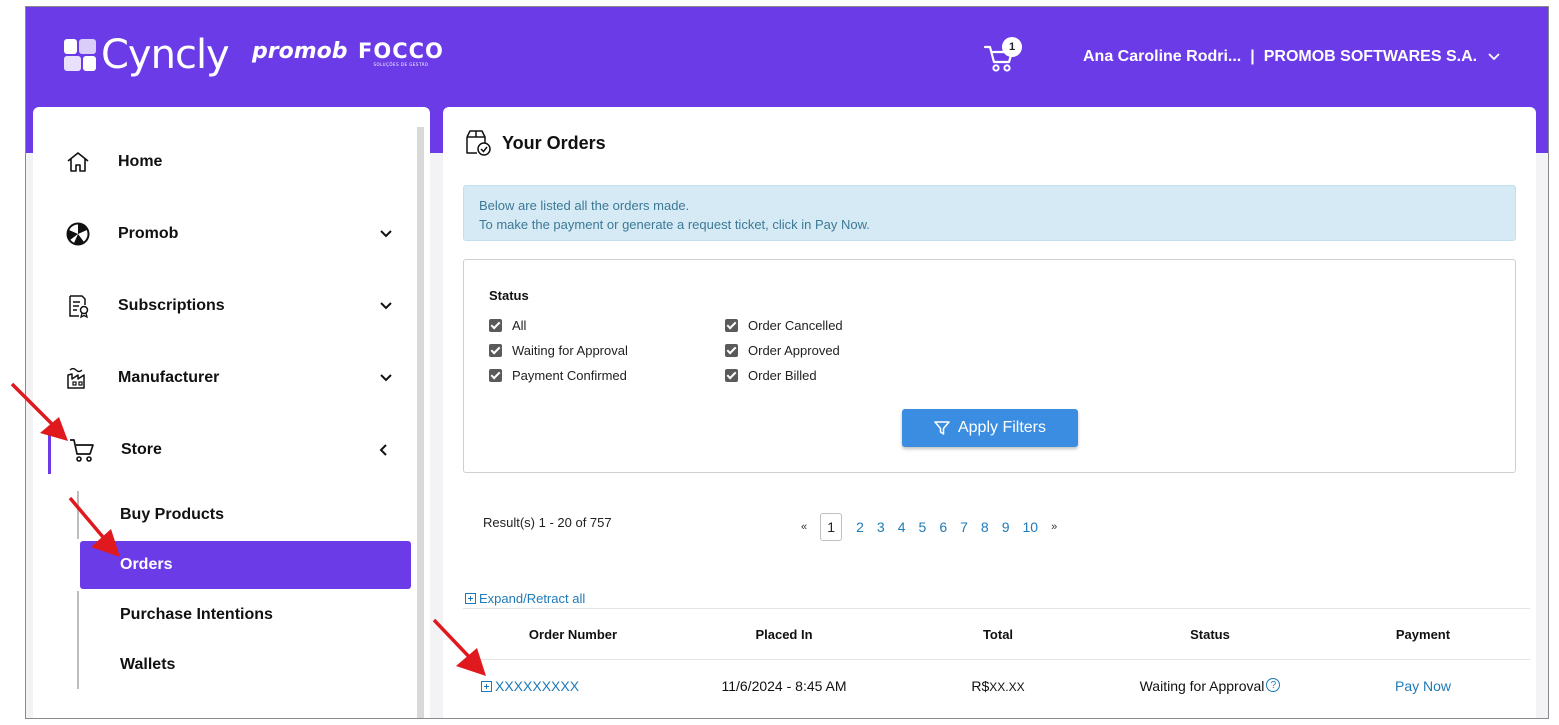 This screenshot has height=725, width=1559. What do you see at coordinates (223, 162) in the screenshot?
I see `sidebar-item-home: Home` at bounding box center [223, 162].